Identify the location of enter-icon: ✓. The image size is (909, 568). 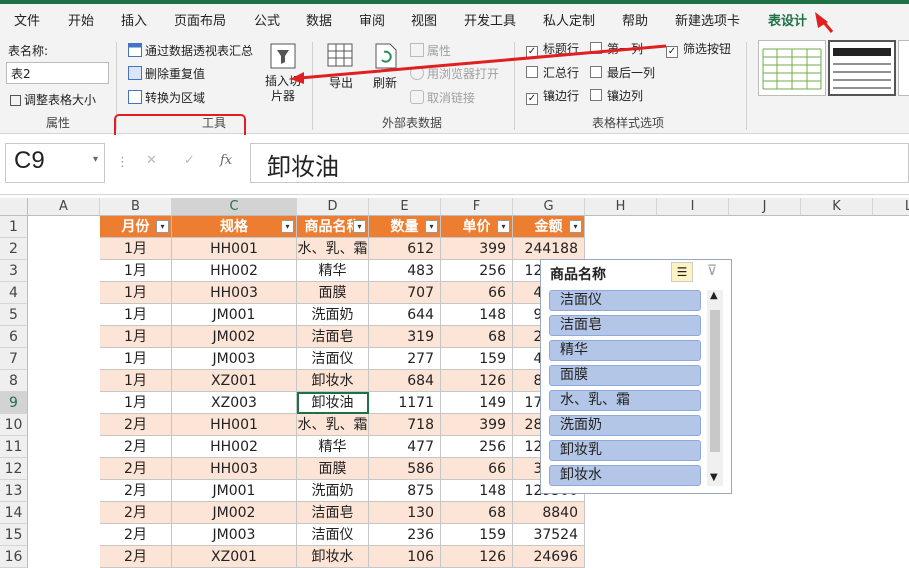
(189, 160).